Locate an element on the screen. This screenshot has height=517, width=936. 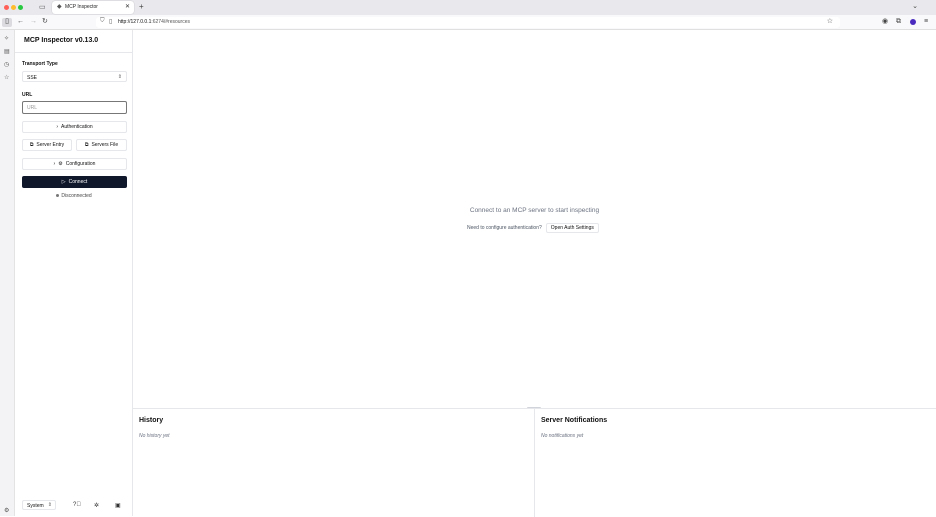
authentication-label: Authentication is located at coordinates (76, 127).